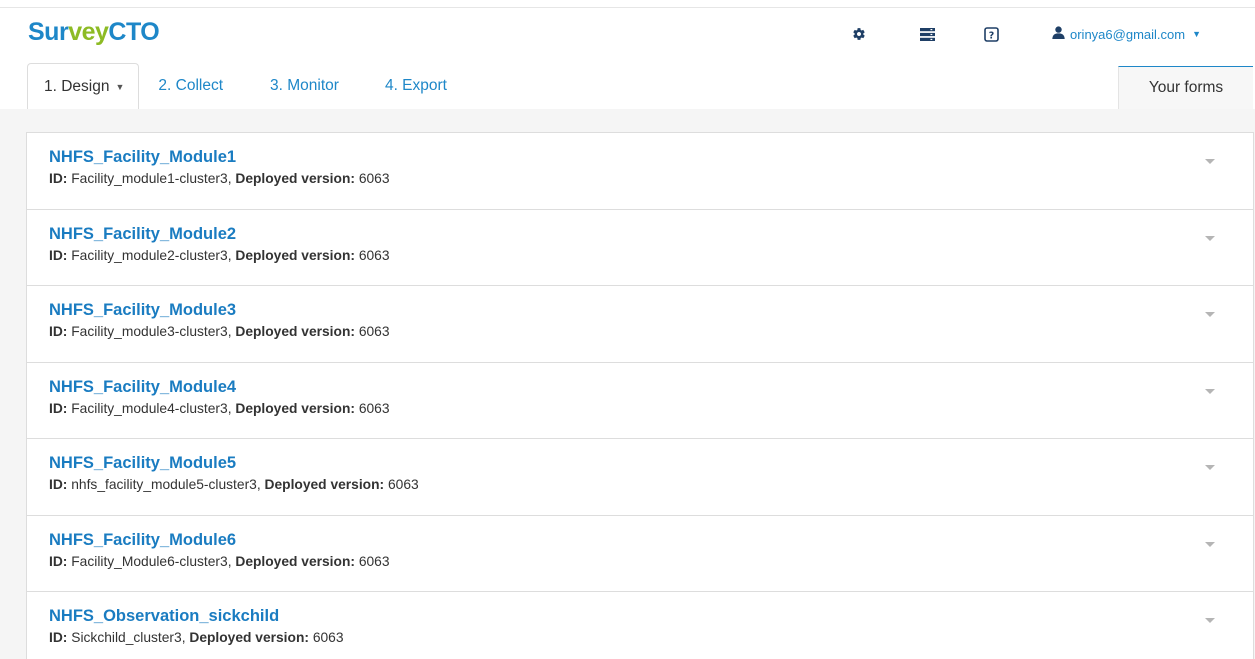  What do you see at coordinates (149, 331) in the screenshot?
I see `form-id: Facility_module3-cluster3` at bounding box center [149, 331].